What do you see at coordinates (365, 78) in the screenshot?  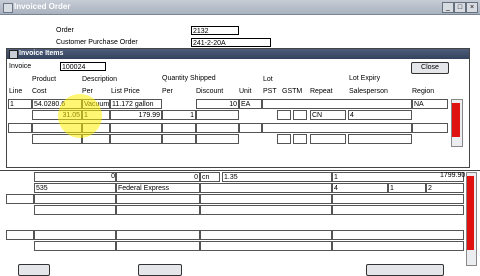 I see `col-lot-expiry: Lot Expiry` at bounding box center [365, 78].